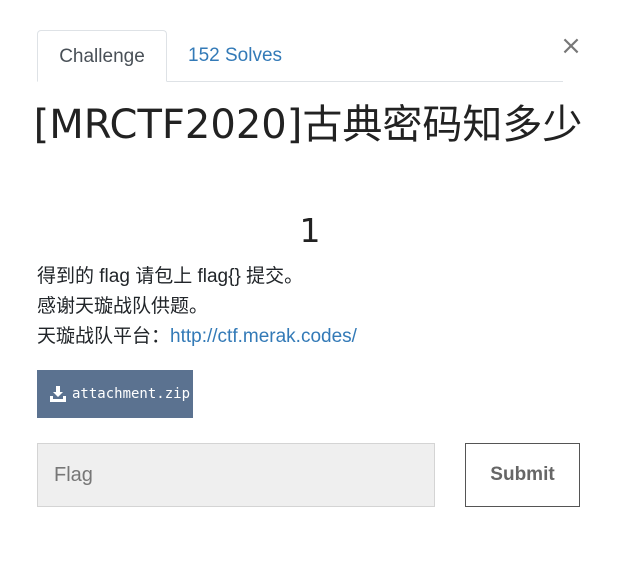 The width and height of the screenshot is (620, 564). What do you see at coordinates (308, 125) in the screenshot?
I see `challenge-title: [MRCTF2020]古典密码知多少` at bounding box center [308, 125].